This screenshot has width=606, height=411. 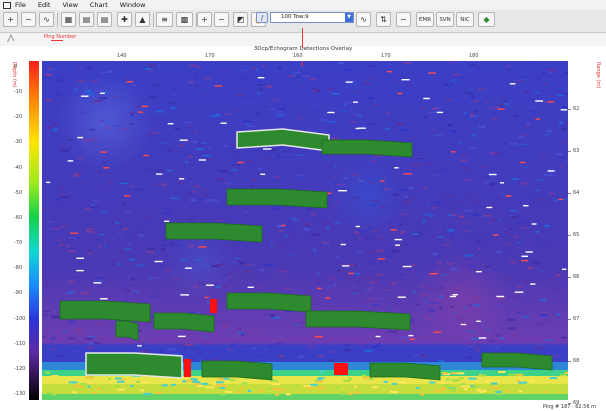 What do you see at coordinates (312, 17) in the screenshot?
I see `layer-select: 100 Tow:9 ▼` at bounding box center [312, 17].